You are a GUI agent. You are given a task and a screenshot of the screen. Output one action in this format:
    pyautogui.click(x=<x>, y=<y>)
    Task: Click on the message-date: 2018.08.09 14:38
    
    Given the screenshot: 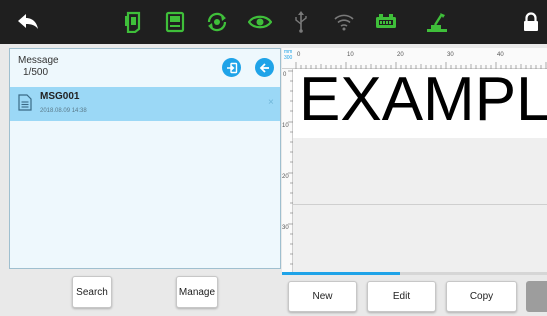 What is the action you would take?
    pyautogui.click(x=63, y=111)
    